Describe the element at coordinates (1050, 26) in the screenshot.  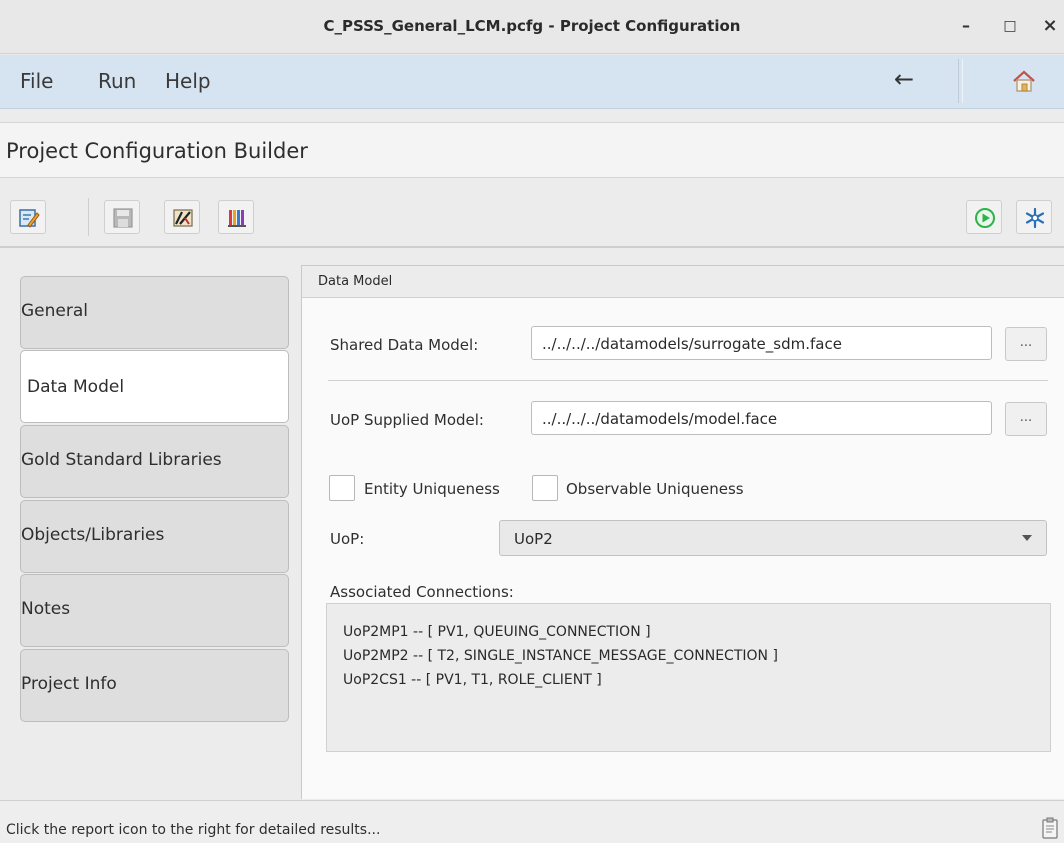
I see `close-button: ×` at that location.